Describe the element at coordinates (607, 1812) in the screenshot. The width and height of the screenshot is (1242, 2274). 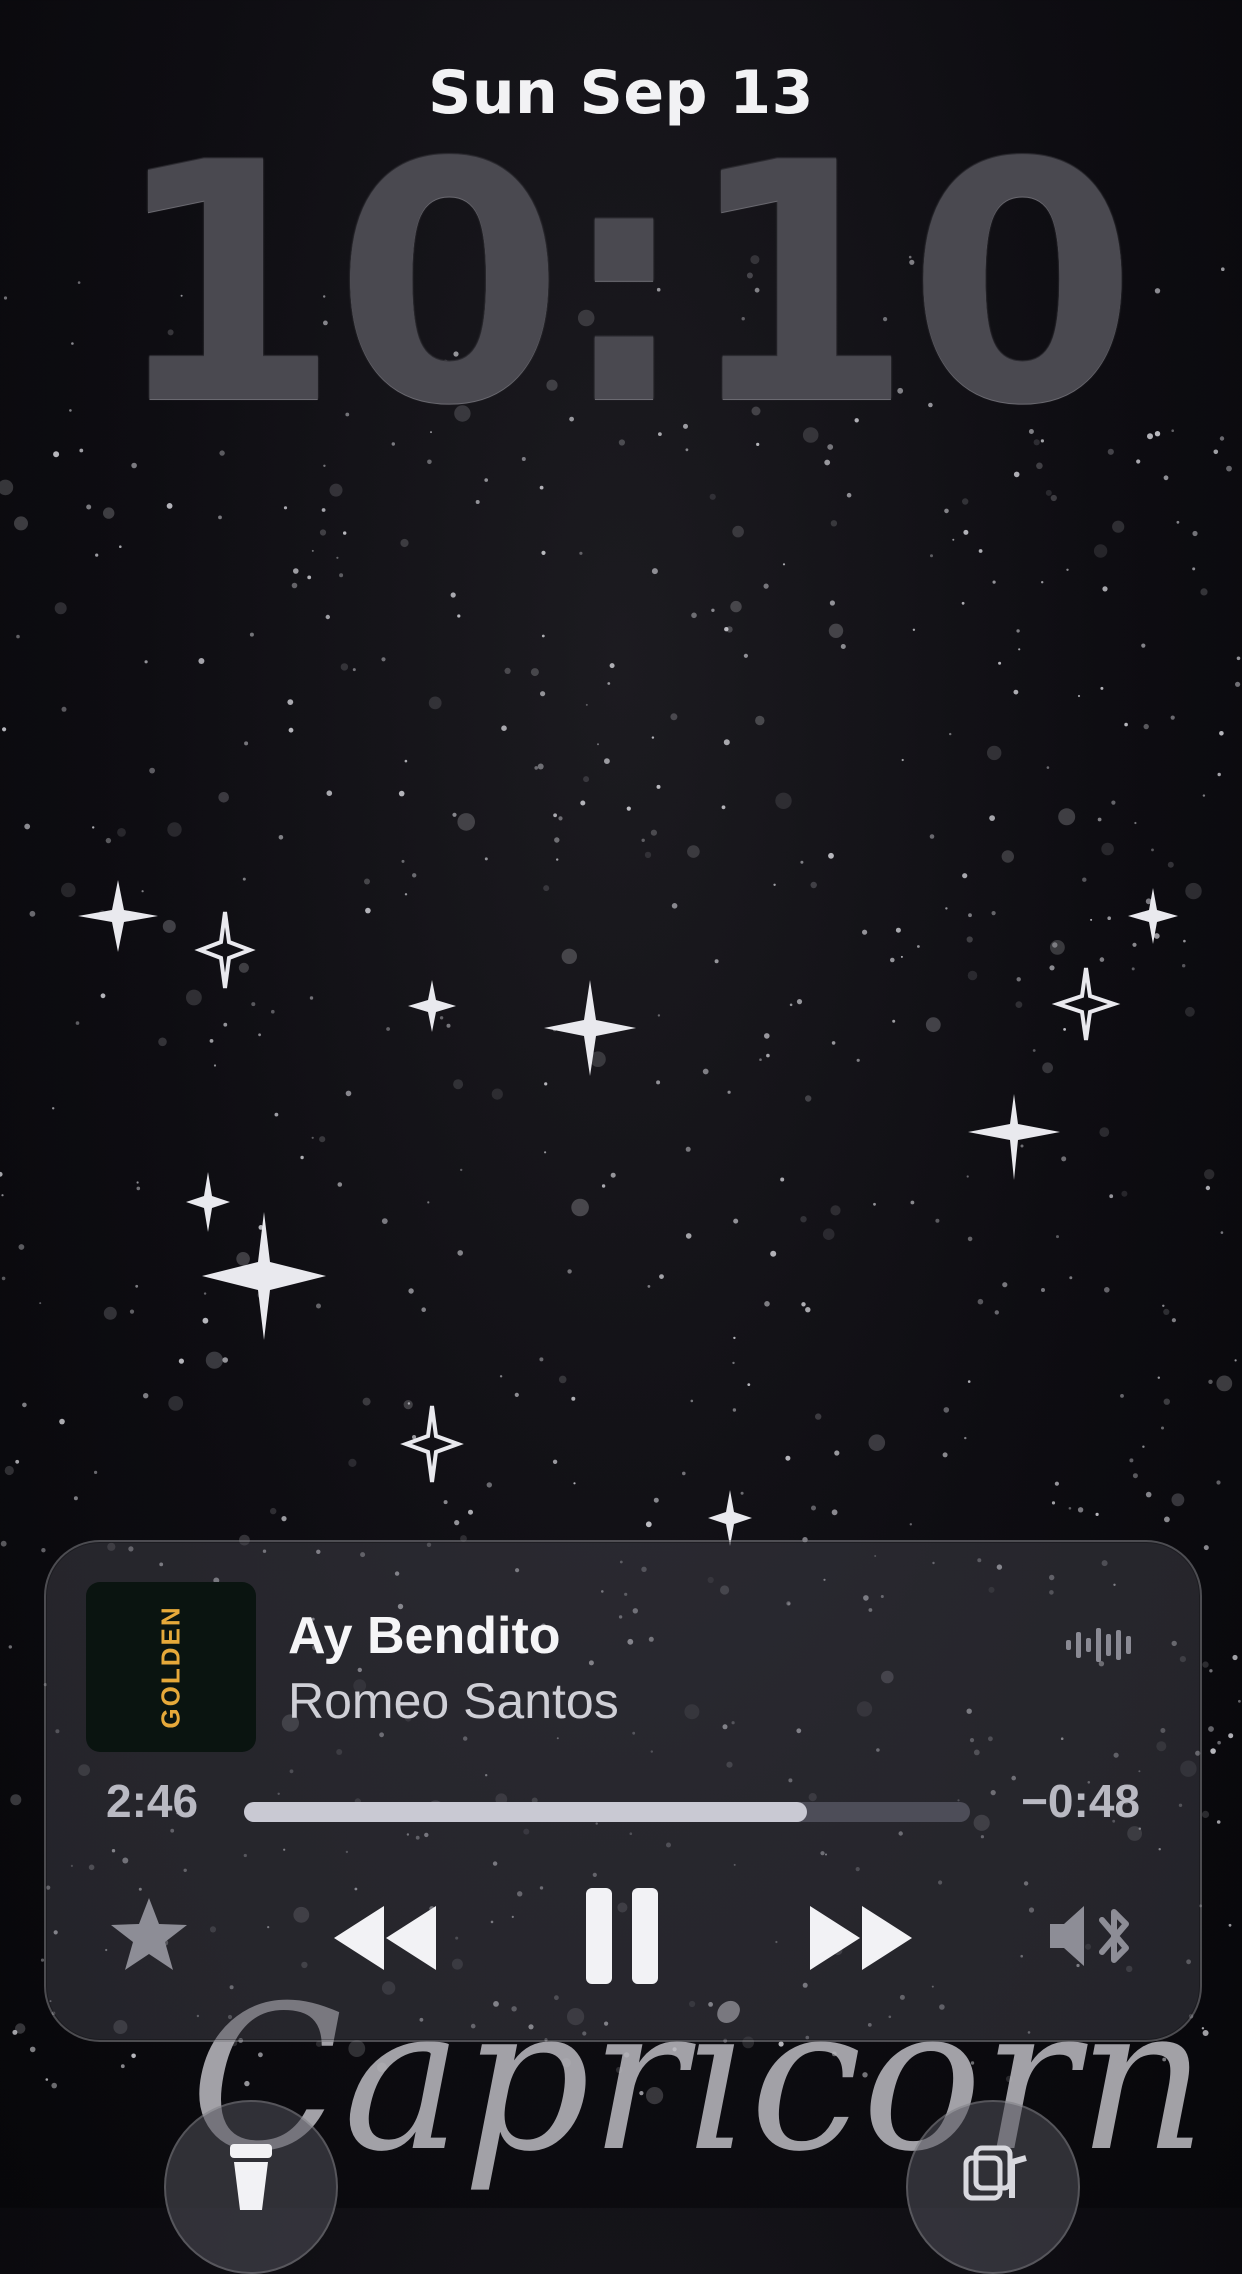
I see `progress-scrubber` at that location.